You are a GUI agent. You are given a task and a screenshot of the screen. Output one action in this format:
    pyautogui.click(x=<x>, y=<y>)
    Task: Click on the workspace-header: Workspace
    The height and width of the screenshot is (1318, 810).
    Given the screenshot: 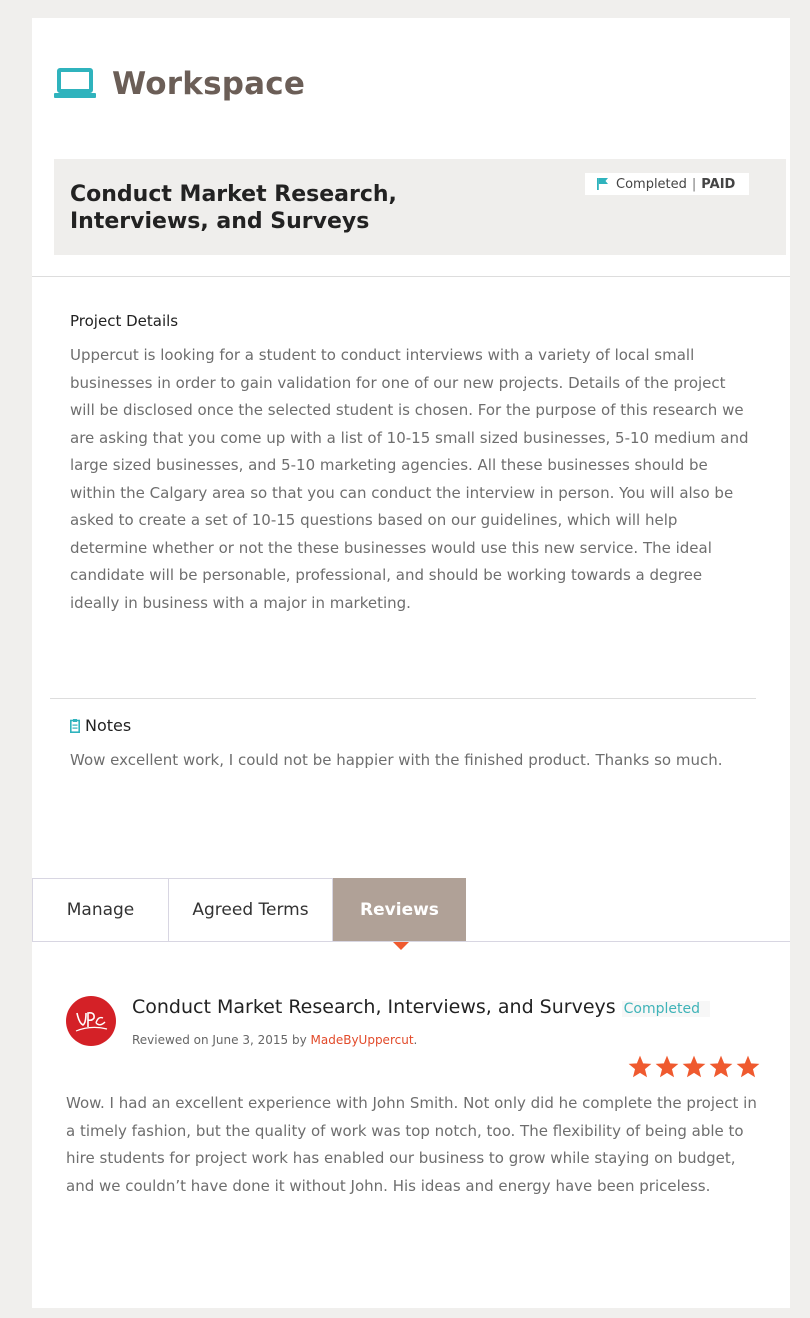 What is the action you would take?
    pyautogui.click(x=179, y=84)
    